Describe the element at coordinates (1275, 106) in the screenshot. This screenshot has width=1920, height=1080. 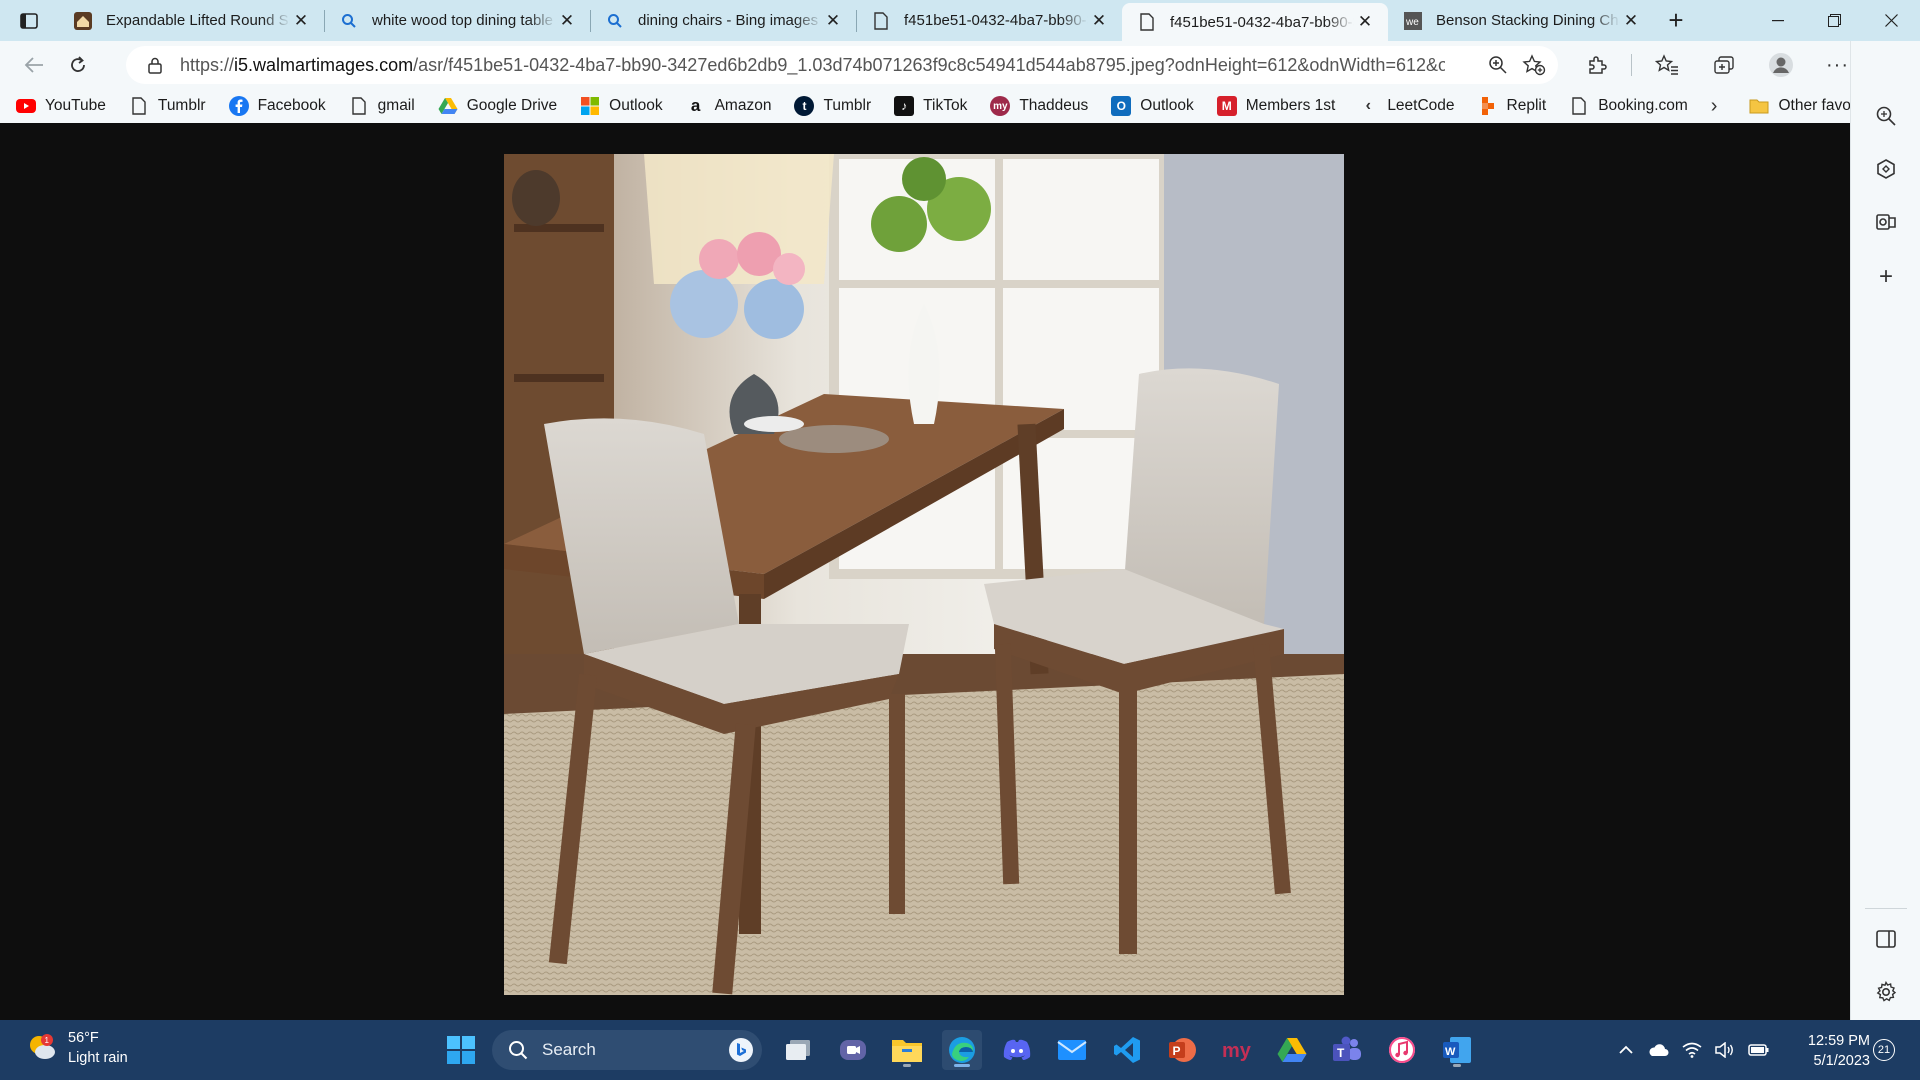
I see `favorite-members-1st: M Members 1st` at that location.